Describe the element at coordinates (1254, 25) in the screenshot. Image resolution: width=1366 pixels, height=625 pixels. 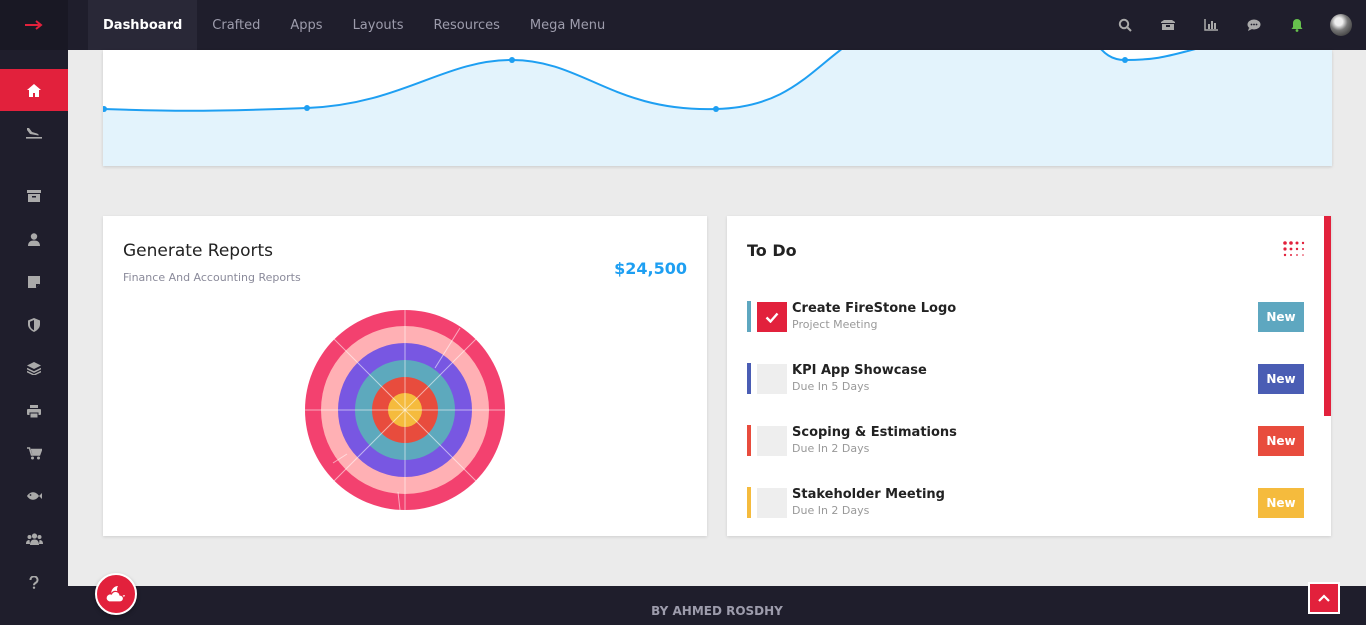
I see `chat-icon` at that location.